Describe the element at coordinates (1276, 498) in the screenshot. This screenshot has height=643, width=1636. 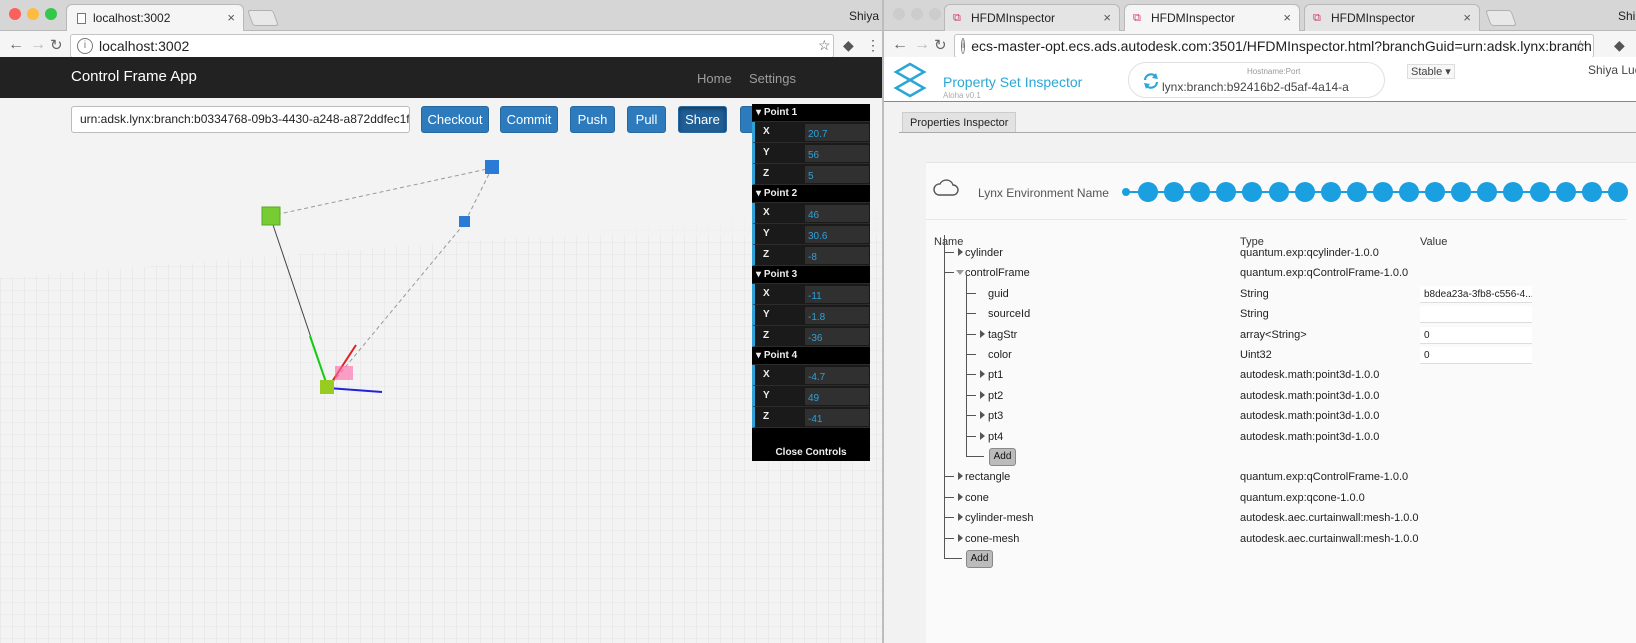
I see `tree-row: cone quantum.exp:qcone-1.0.0` at that location.